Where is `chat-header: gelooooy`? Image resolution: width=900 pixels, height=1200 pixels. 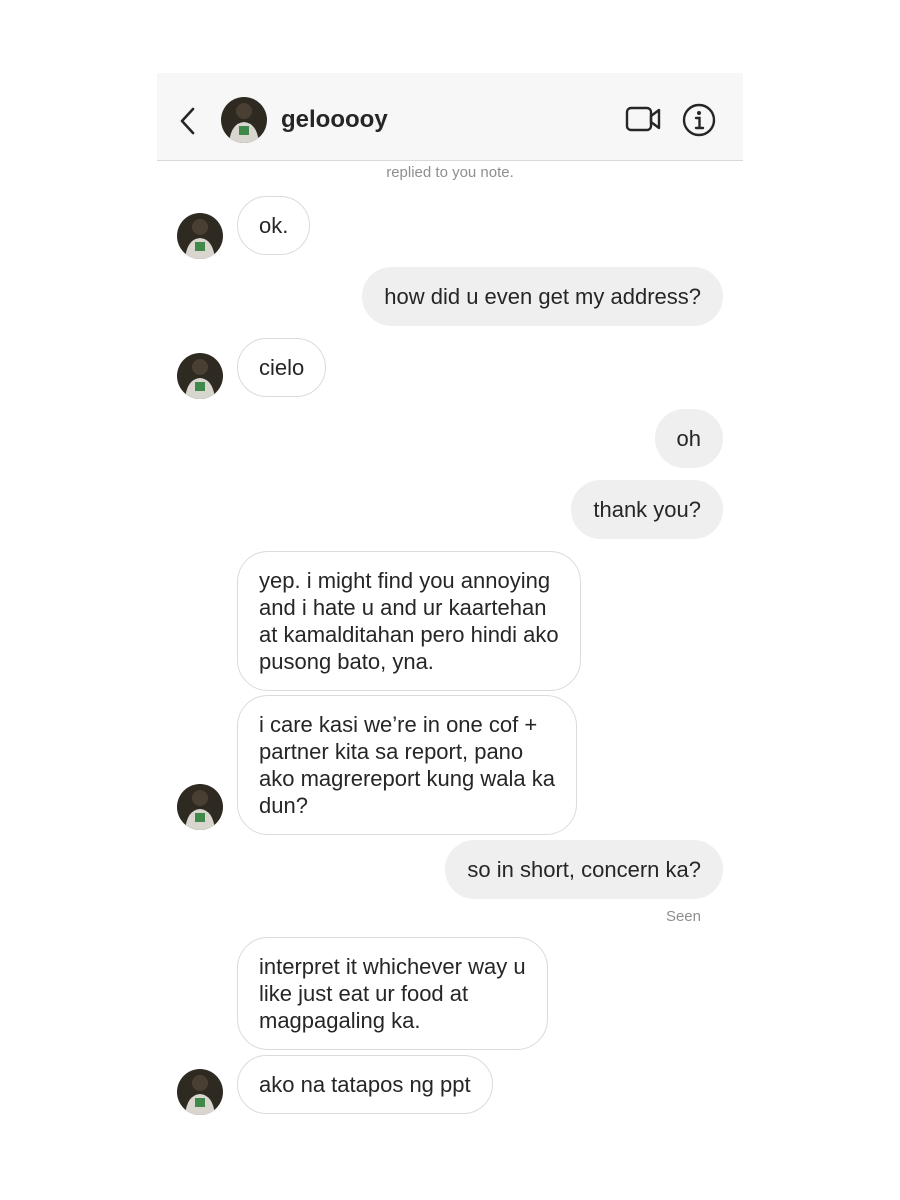 chat-header: gelooooy is located at coordinates (450, 117).